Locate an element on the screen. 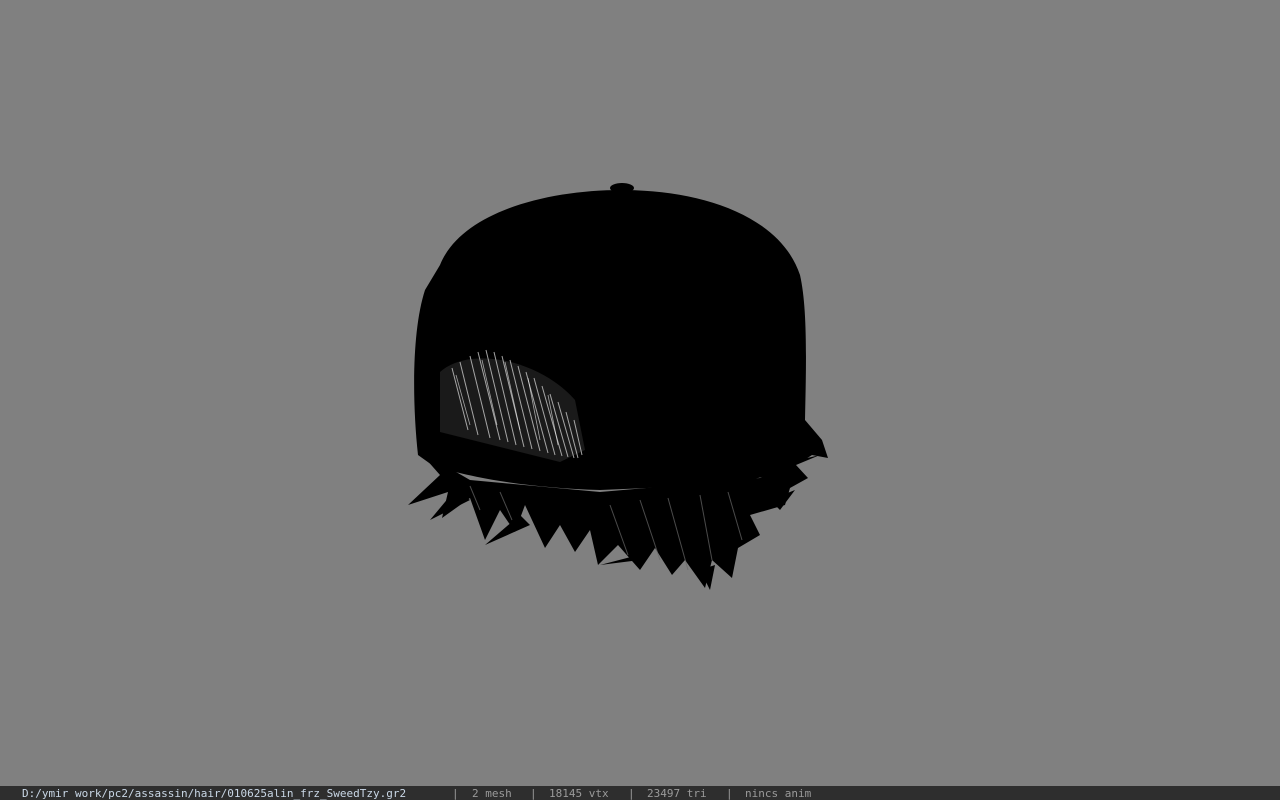  vertex-count: 18145 vtx is located at coordinates (579, 793).